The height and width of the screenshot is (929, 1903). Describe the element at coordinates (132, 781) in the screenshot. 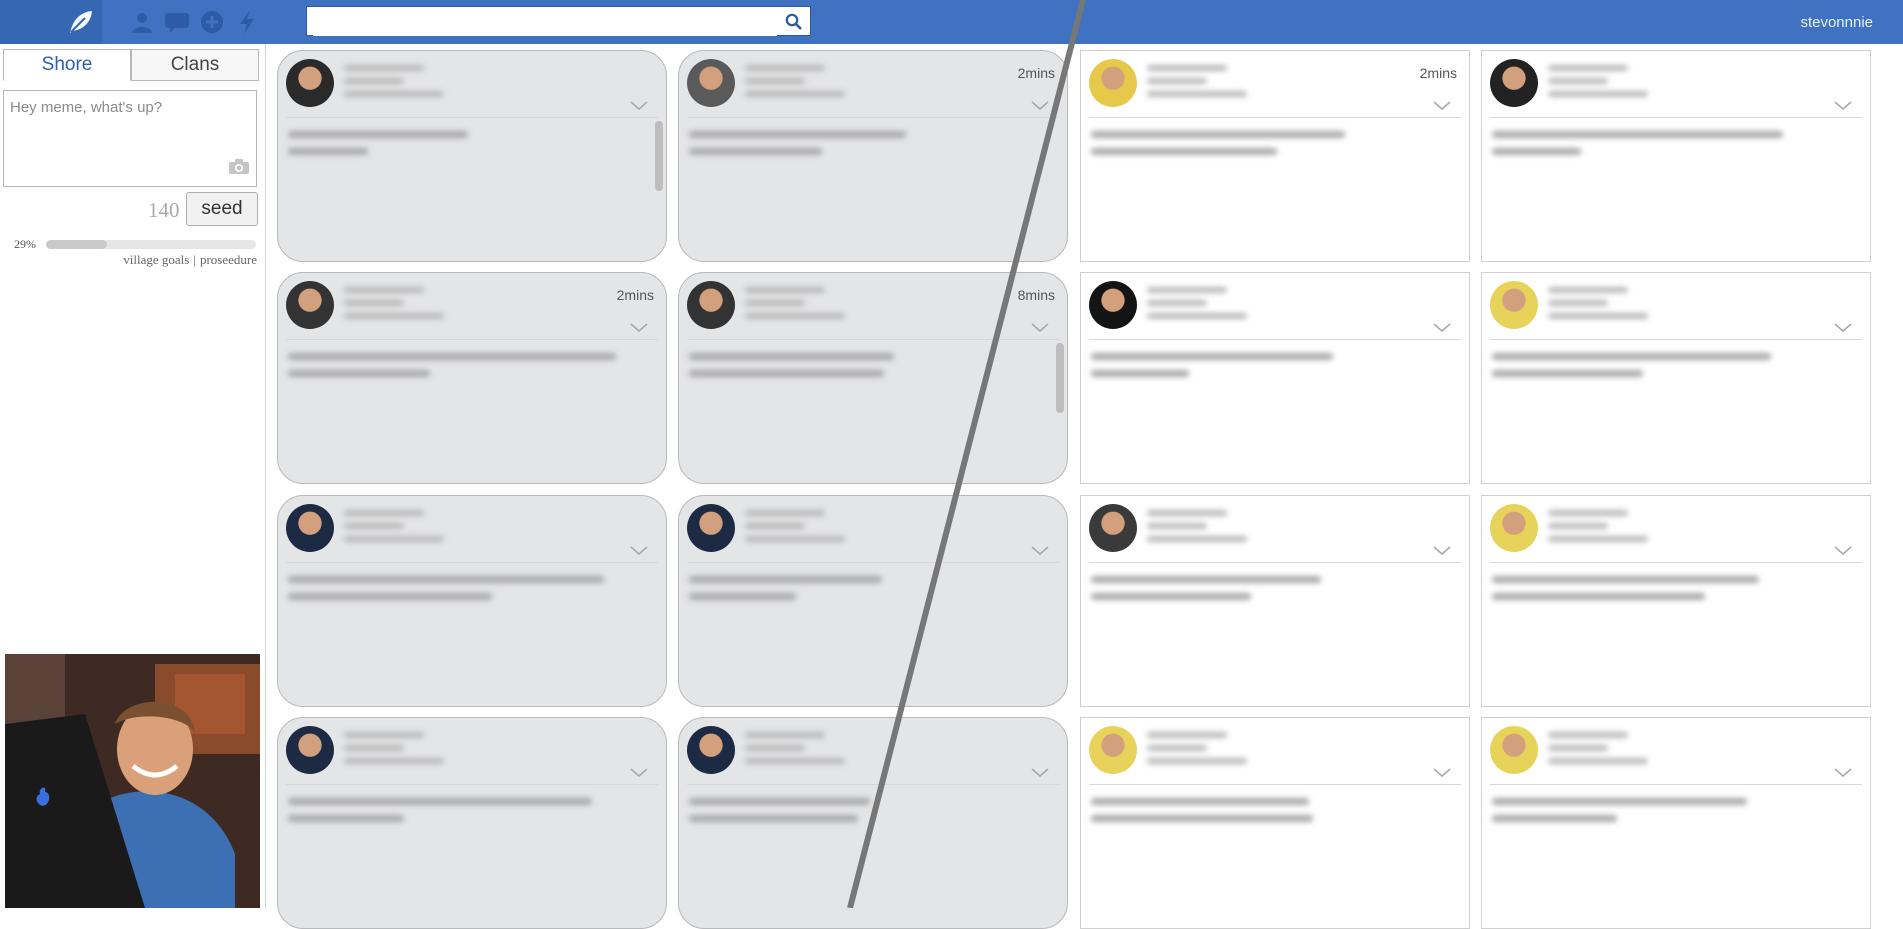

I see `webcam-preview` at that location.